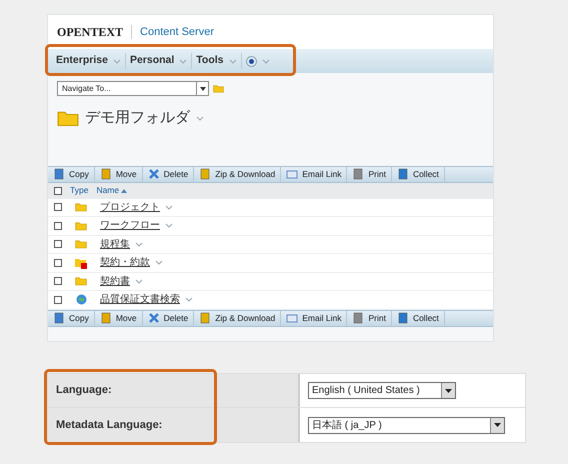 This screenshot has height=464, width=568. I want to click on item-link: プロジェクト, so click(130, 207).